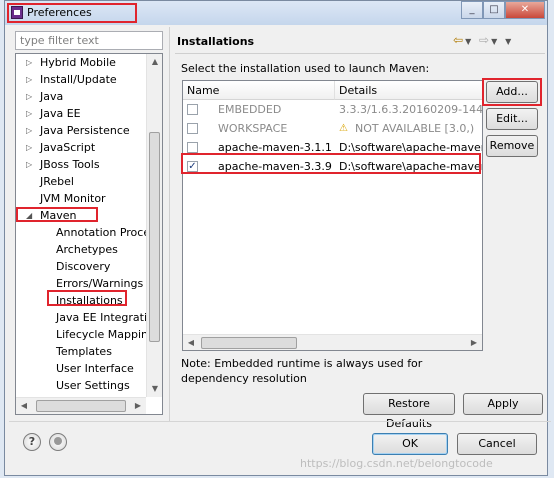 The height and width of the screenshot is (478, 554). I want to click on tree-item-label: Archetypes, so click(87, 249).